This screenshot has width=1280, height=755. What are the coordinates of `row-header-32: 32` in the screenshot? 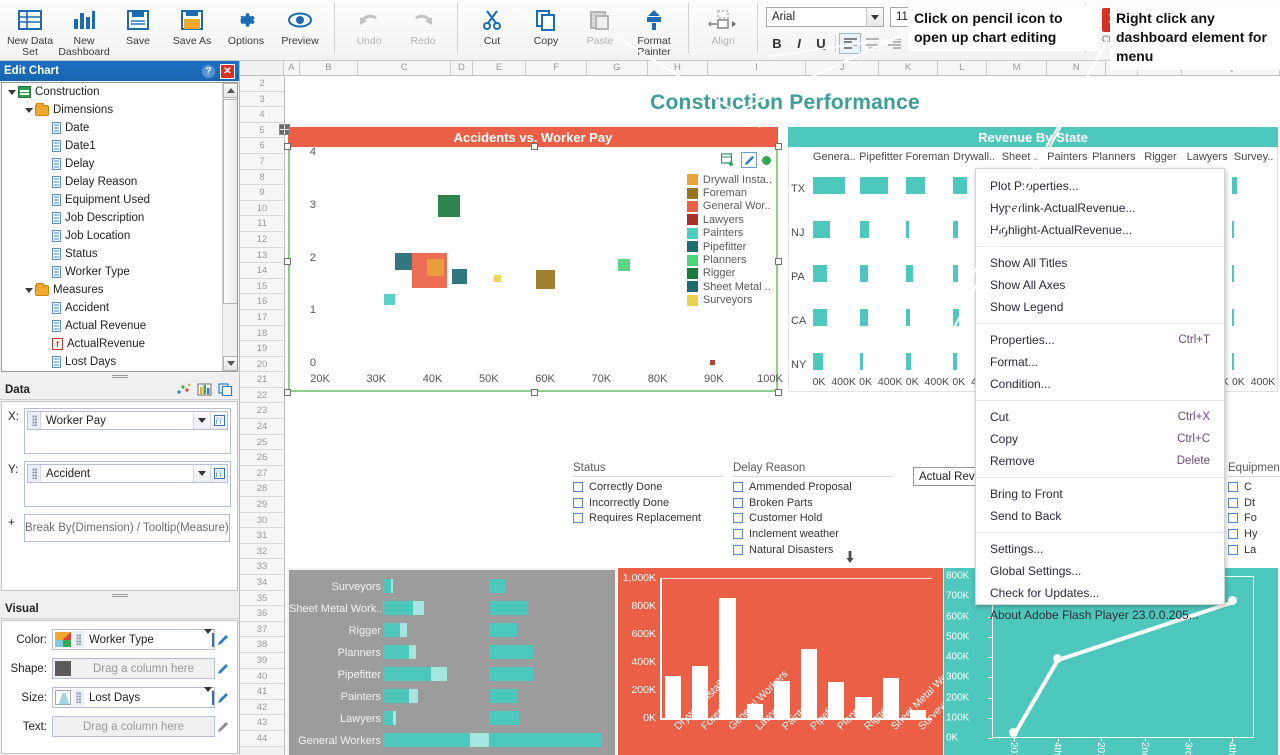 It's located at (262, 551).